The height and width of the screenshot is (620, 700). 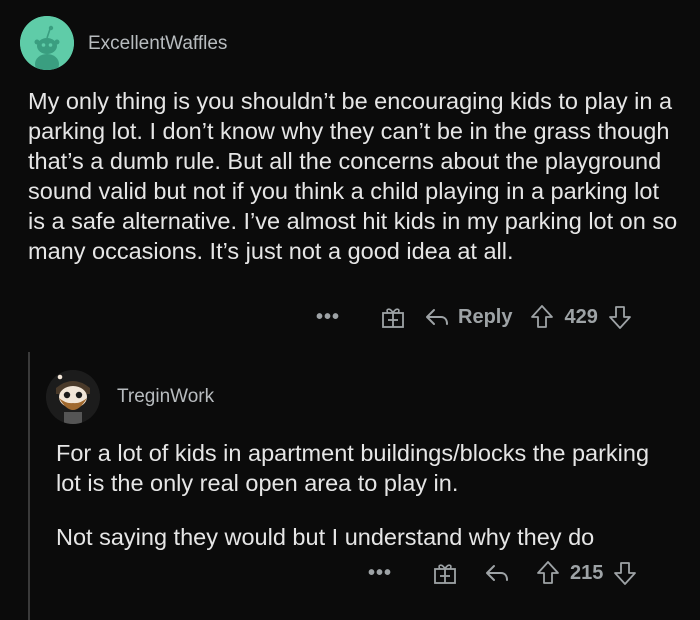 I want to click on vote-controls: 429, so click(x=580, y=317).